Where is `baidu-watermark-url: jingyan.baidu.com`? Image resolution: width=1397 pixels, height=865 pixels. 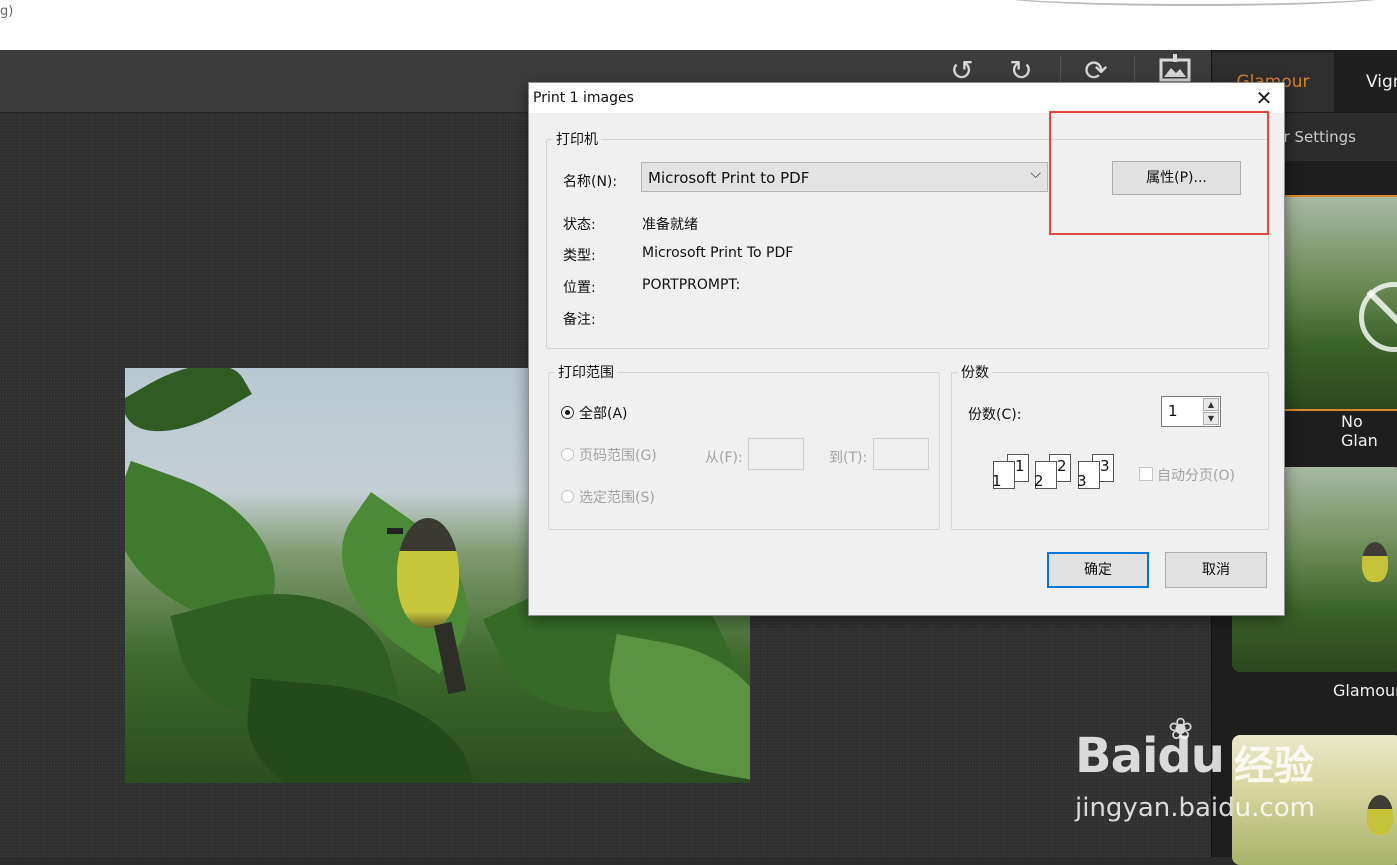
baidu-watermark-url: jingyan.baidu.com is located at coordinates (1195, 808).